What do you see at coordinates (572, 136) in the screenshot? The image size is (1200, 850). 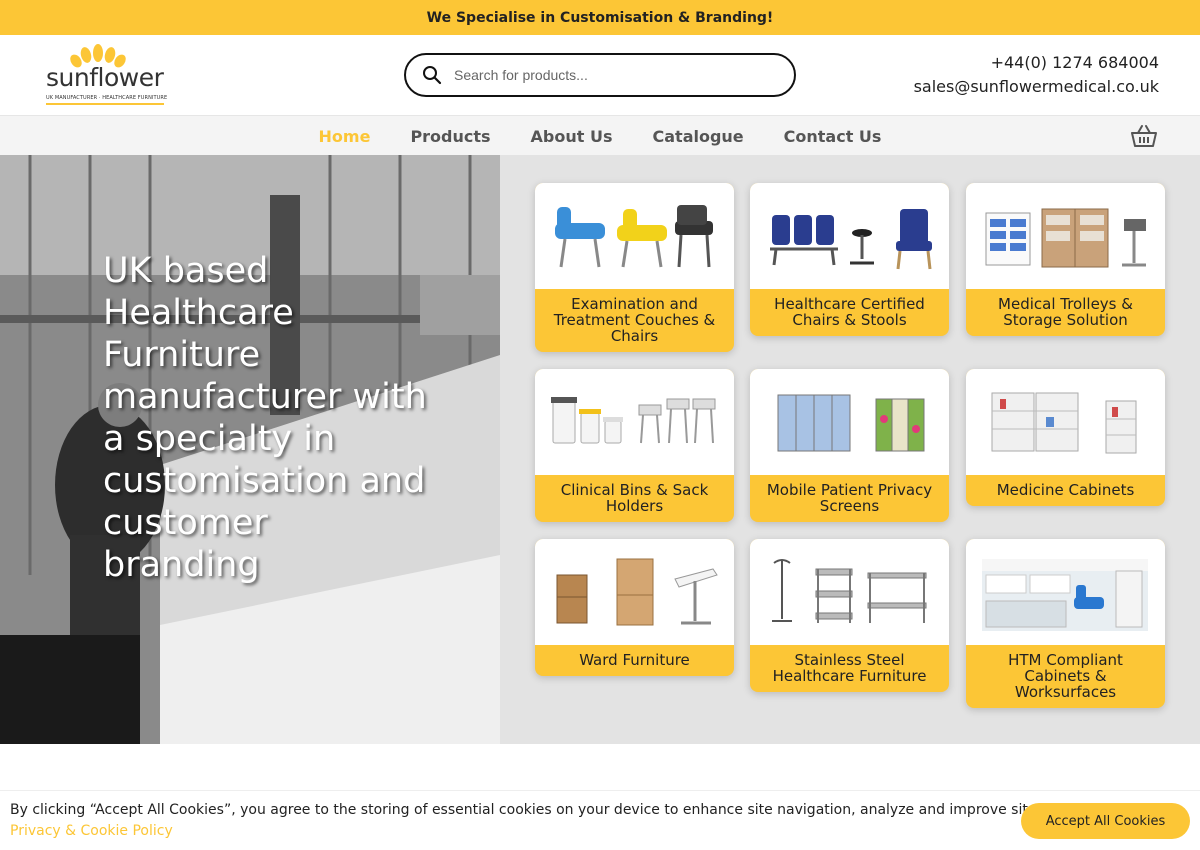 I see `nav-item-about-us: About Us` at bounding box center [572, 136].